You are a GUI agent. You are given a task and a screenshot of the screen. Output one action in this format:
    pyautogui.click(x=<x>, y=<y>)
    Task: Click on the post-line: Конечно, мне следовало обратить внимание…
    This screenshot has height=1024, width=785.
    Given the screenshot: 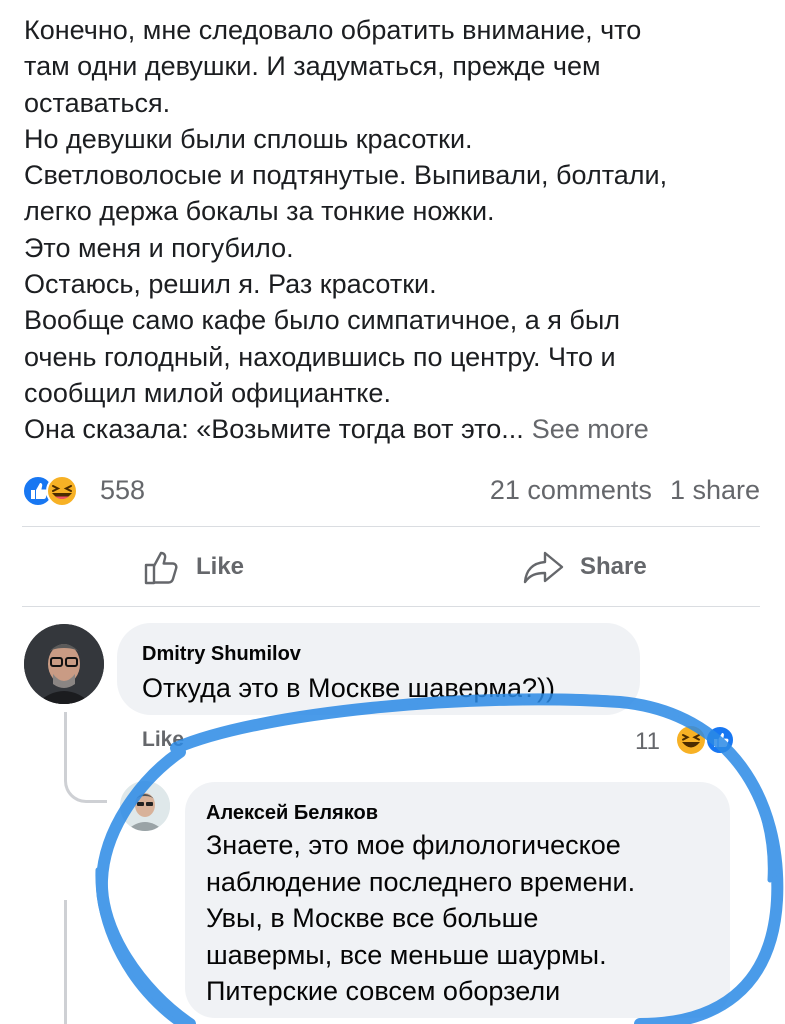 What is the action you would take?
    pyautogui.click(x=333, y=30)
    